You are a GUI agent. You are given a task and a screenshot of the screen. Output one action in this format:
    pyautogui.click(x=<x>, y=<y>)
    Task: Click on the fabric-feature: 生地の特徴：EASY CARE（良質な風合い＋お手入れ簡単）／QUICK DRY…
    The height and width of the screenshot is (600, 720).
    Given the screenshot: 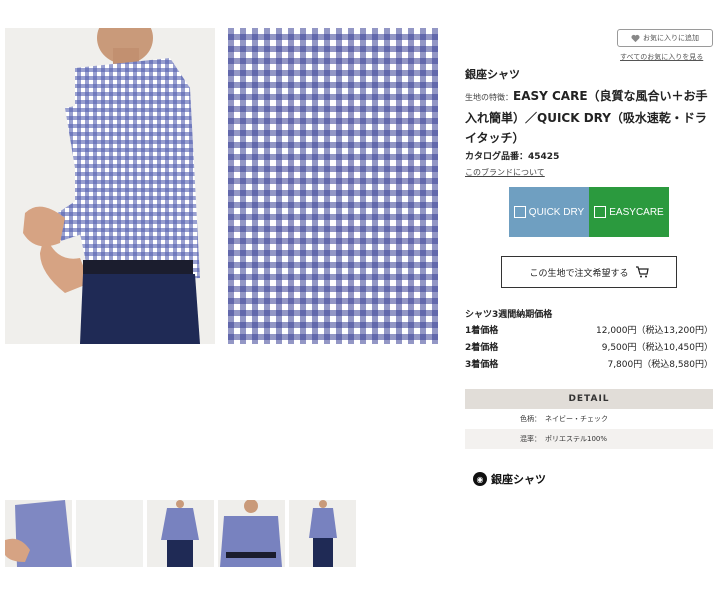 What is the action you would take?
    pyautogui.click(x=590, y=117)
    